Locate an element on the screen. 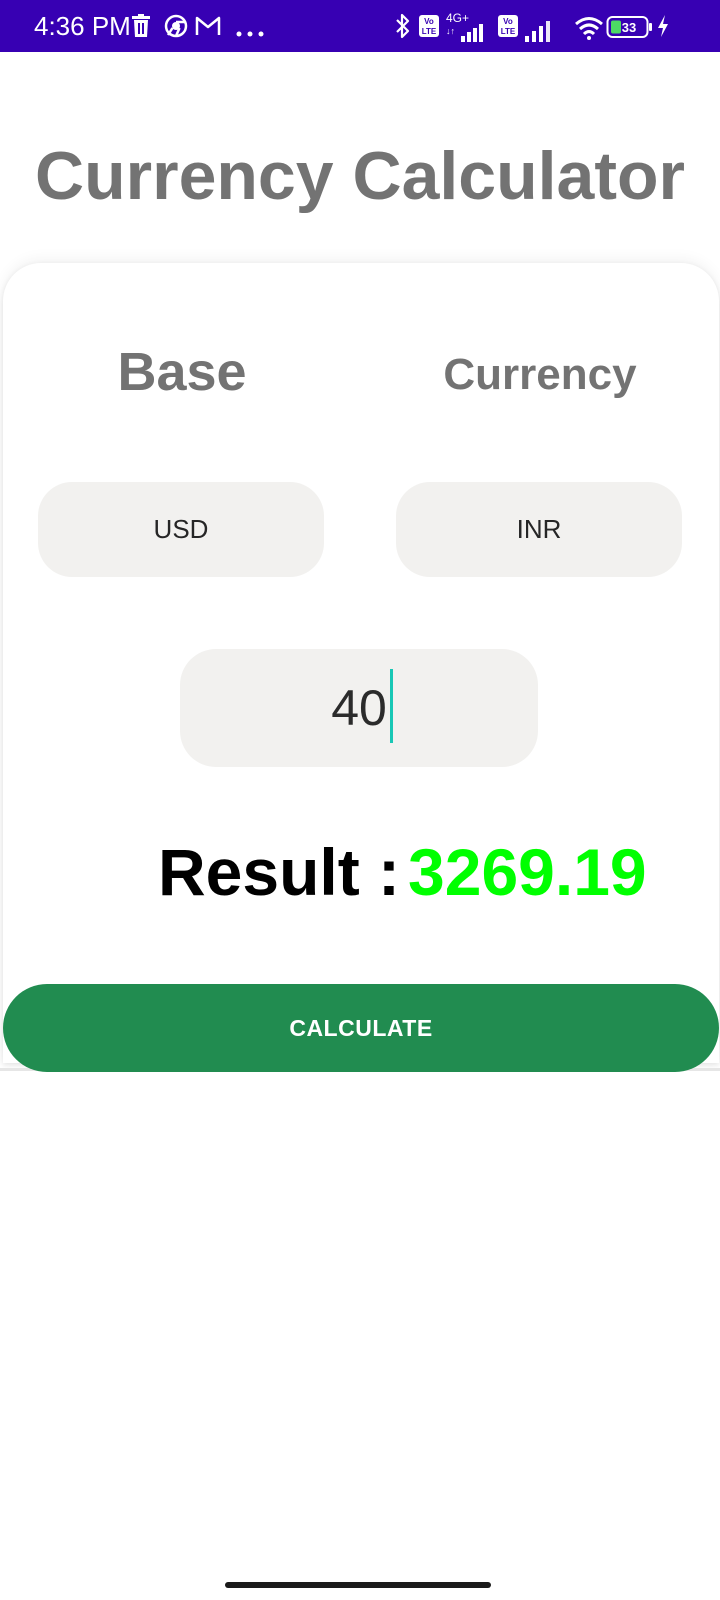 This screenshot has height=1600, width=720. base-label: Base is located at coordinates (182, 372).